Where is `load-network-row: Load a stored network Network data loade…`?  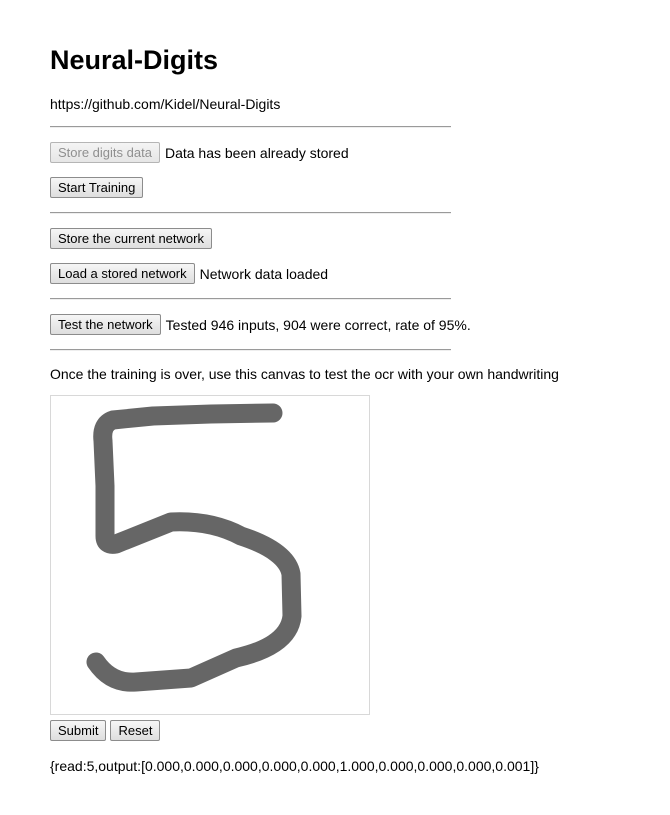 load-network-row: Load a stored network Network data loade… is located at coordinates (189, 273).